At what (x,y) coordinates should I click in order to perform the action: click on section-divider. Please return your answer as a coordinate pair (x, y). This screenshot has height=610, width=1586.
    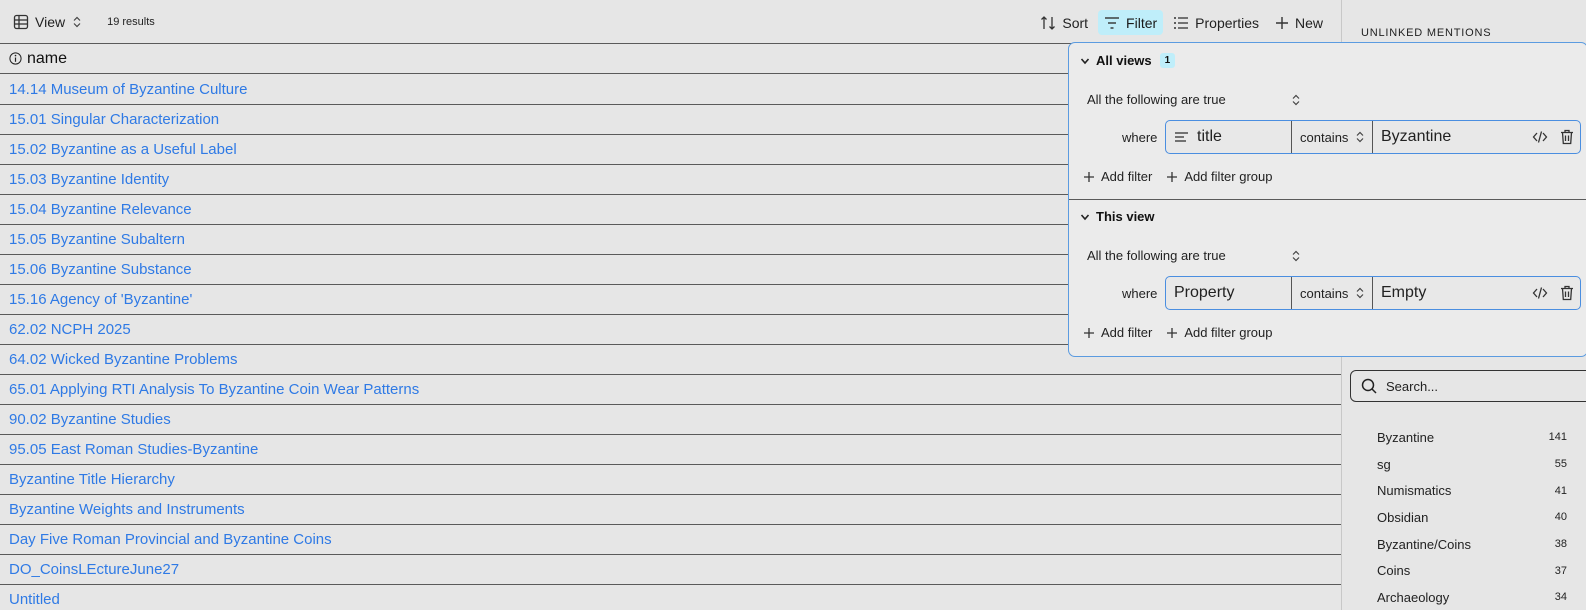
    Looking at the image, I should click on (1327, 199).